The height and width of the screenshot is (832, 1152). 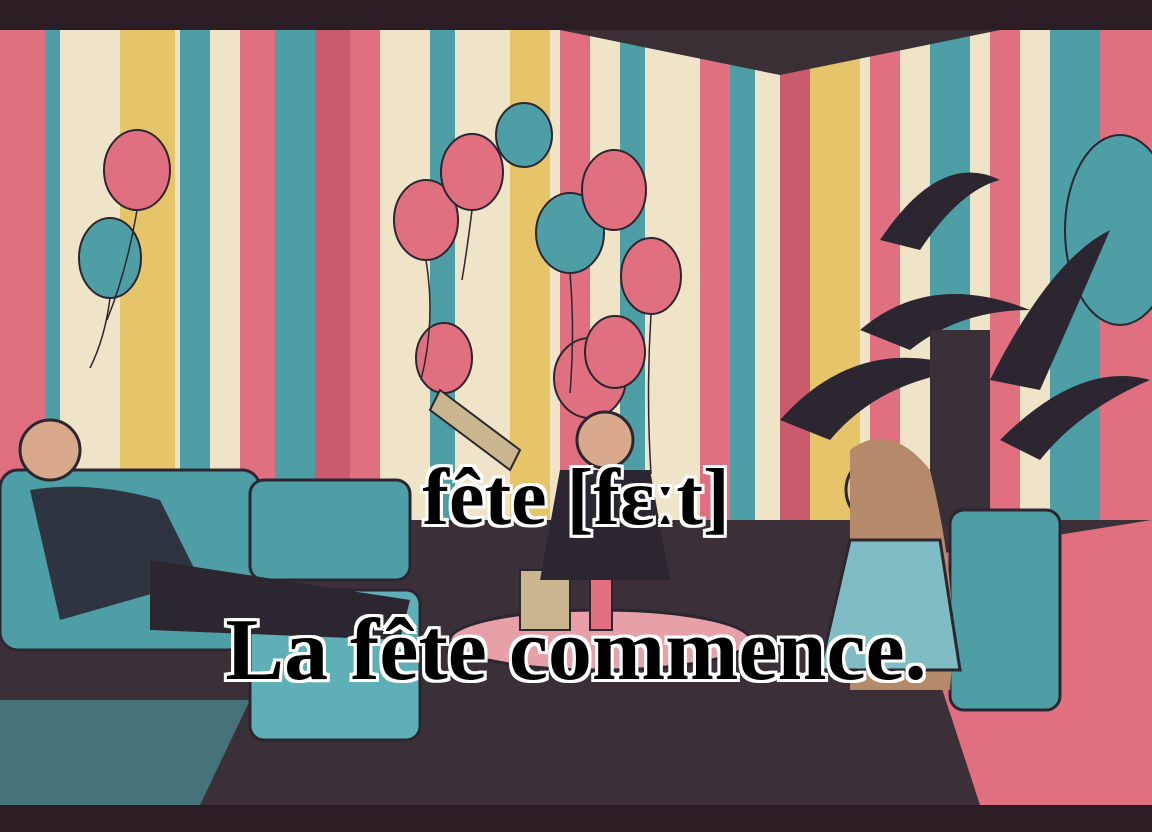 I want to click on vocabulary-word: fête [fɛːt], so click(x=576, y=498).